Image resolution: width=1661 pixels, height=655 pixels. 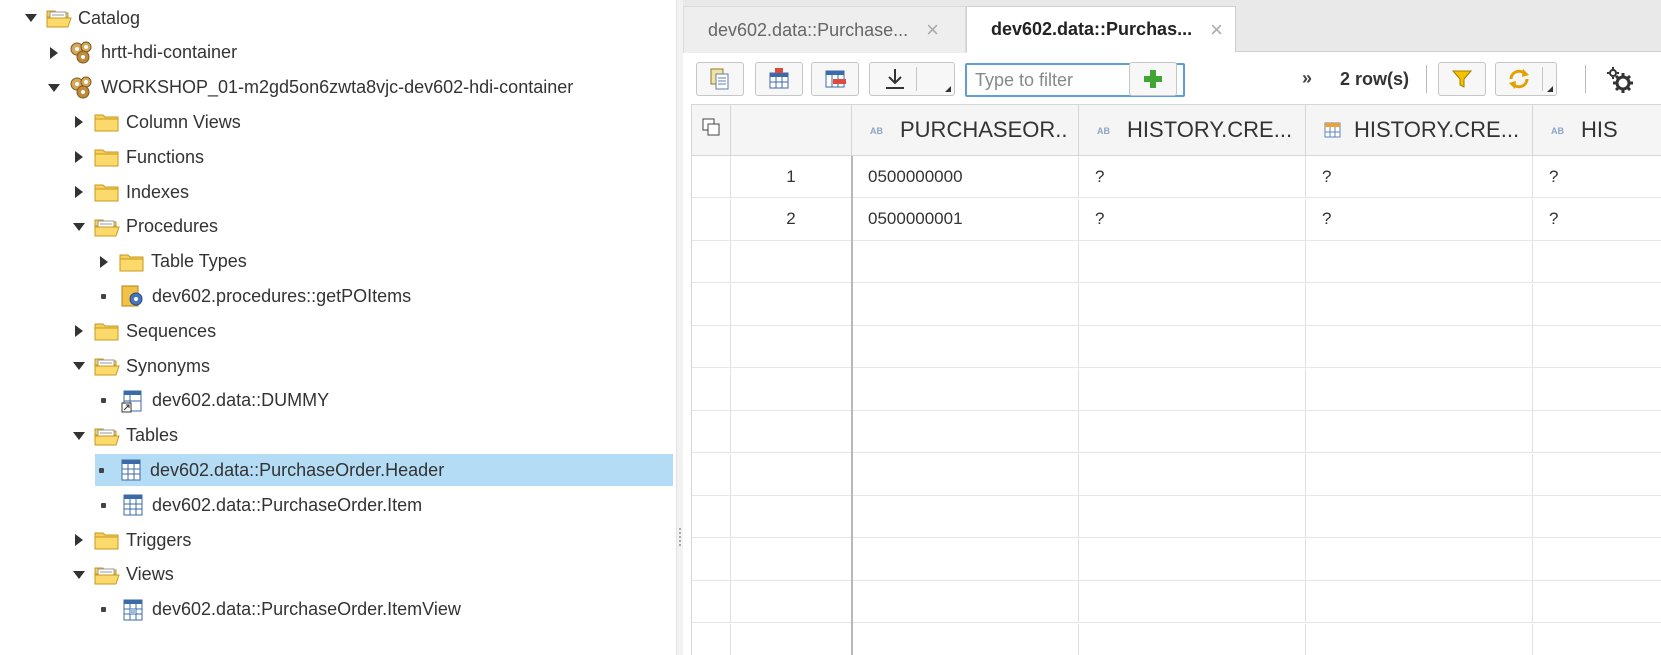 I want to click on tree-item: dev602.data::DUMMY, so click(x=213, y=401).